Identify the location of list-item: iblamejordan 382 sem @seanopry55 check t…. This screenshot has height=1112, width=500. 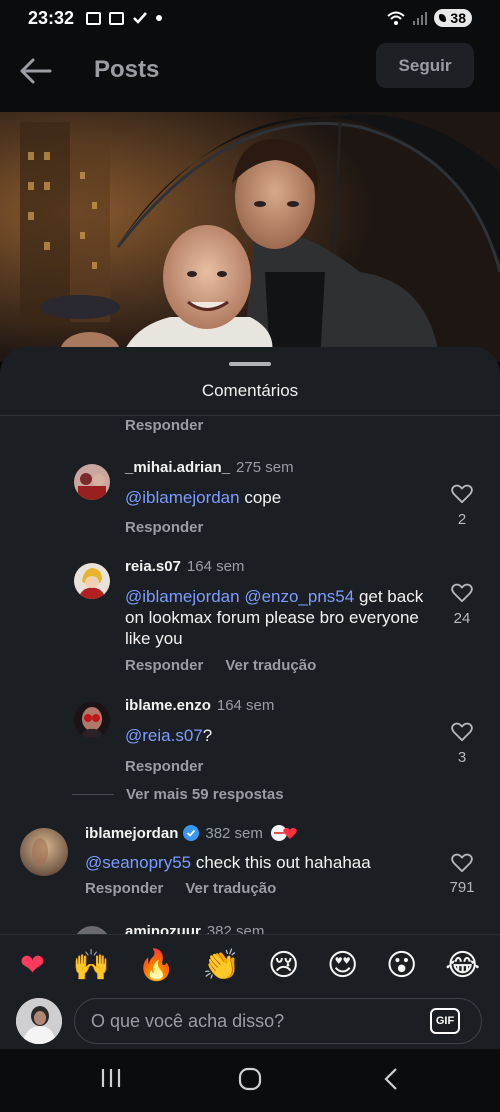
(250, 864).